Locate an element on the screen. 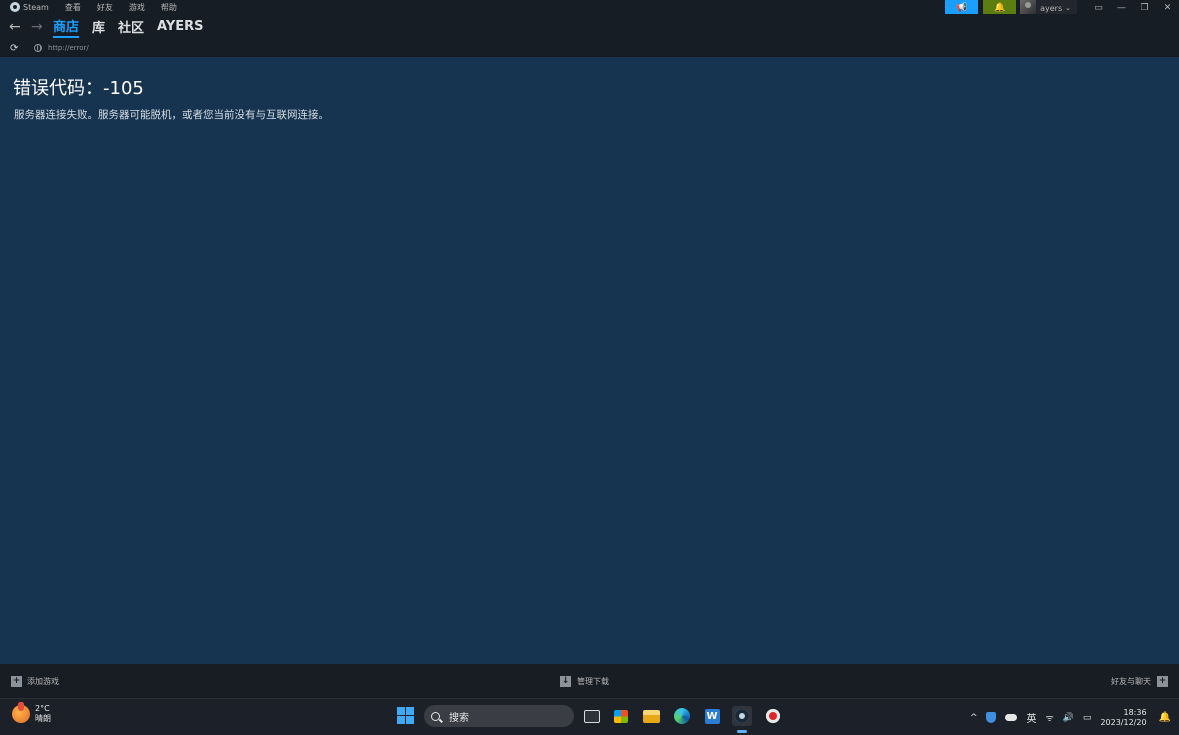 The height and width of the screenshot is (735, 1179). friends-icon: + is located at coordinates (1162, 681).